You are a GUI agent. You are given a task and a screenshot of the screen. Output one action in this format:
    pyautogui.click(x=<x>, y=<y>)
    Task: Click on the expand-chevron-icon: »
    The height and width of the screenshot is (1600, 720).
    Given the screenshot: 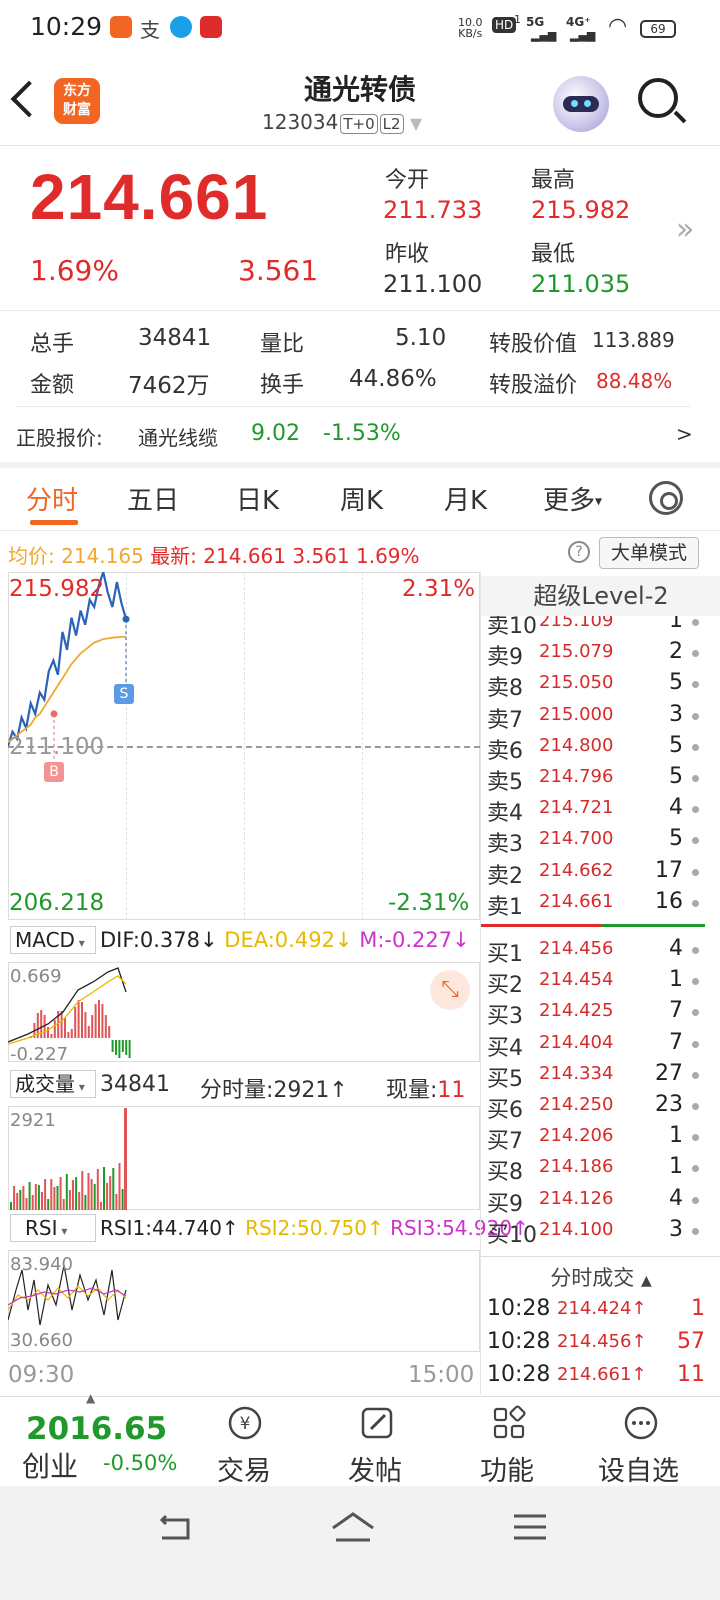 What is the action you would take?
    pyautogui.click(x=685, y=229)
    